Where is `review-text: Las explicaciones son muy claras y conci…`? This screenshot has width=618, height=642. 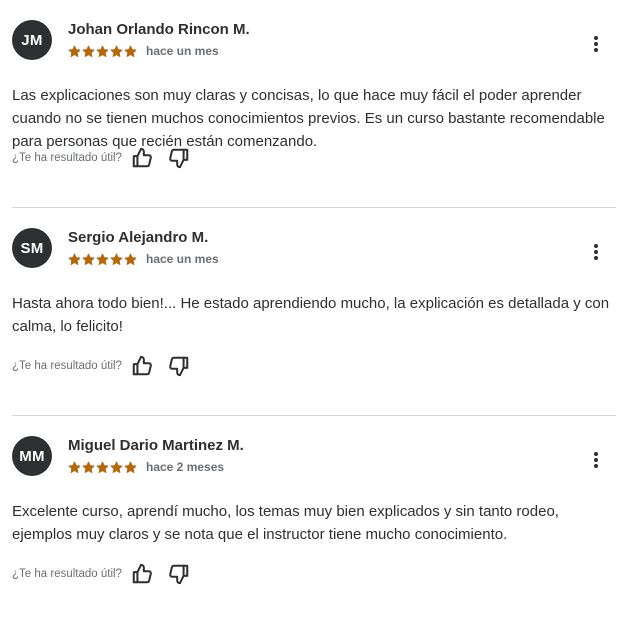 review-text: Las explicaciones son muy claras y conci… is located at coordinates (308, 118).